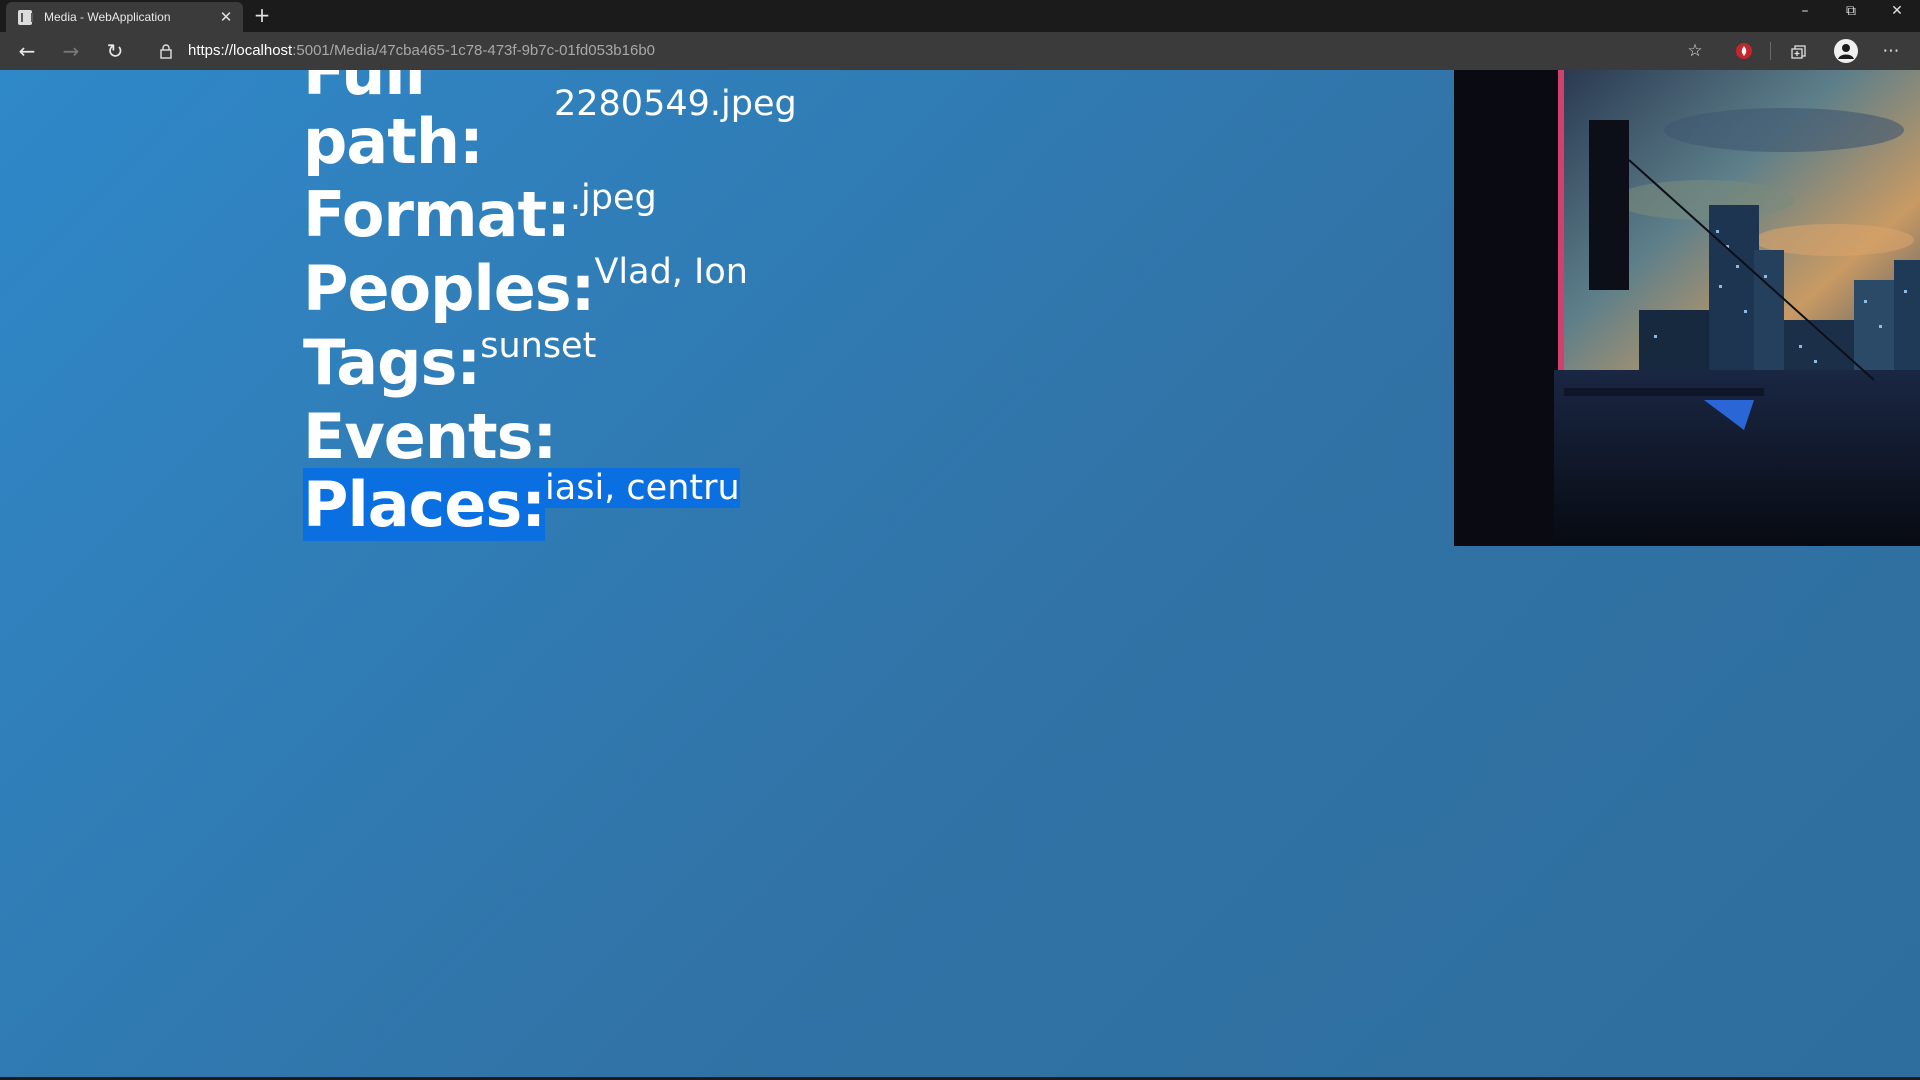 The width and height of the screenshot is (1920, 1080). I want to click on places-label: Places:, so click(424, 504).